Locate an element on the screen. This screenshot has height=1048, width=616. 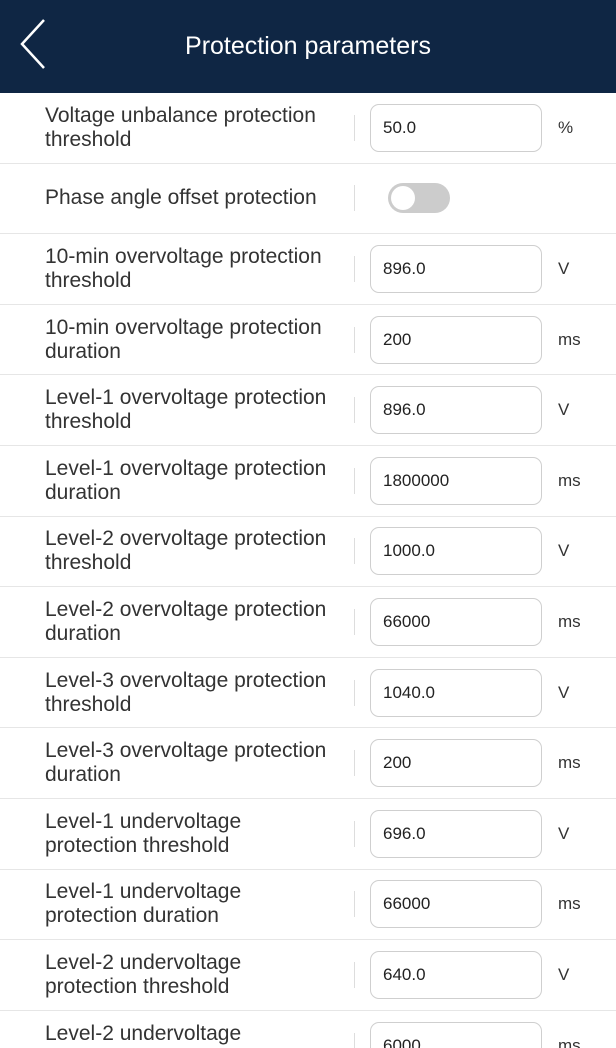
parameter-row: 10-min overvoltage protection threshold V is located at coordinates (308, 269).